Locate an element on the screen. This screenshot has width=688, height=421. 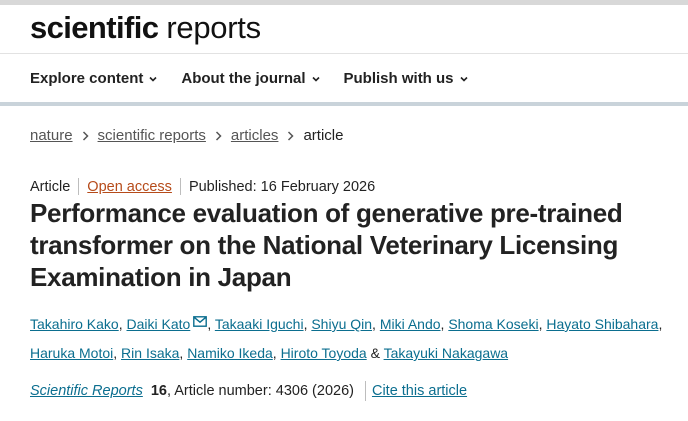
logo-word-scientific: scientific is located at coordinates (94, 27).